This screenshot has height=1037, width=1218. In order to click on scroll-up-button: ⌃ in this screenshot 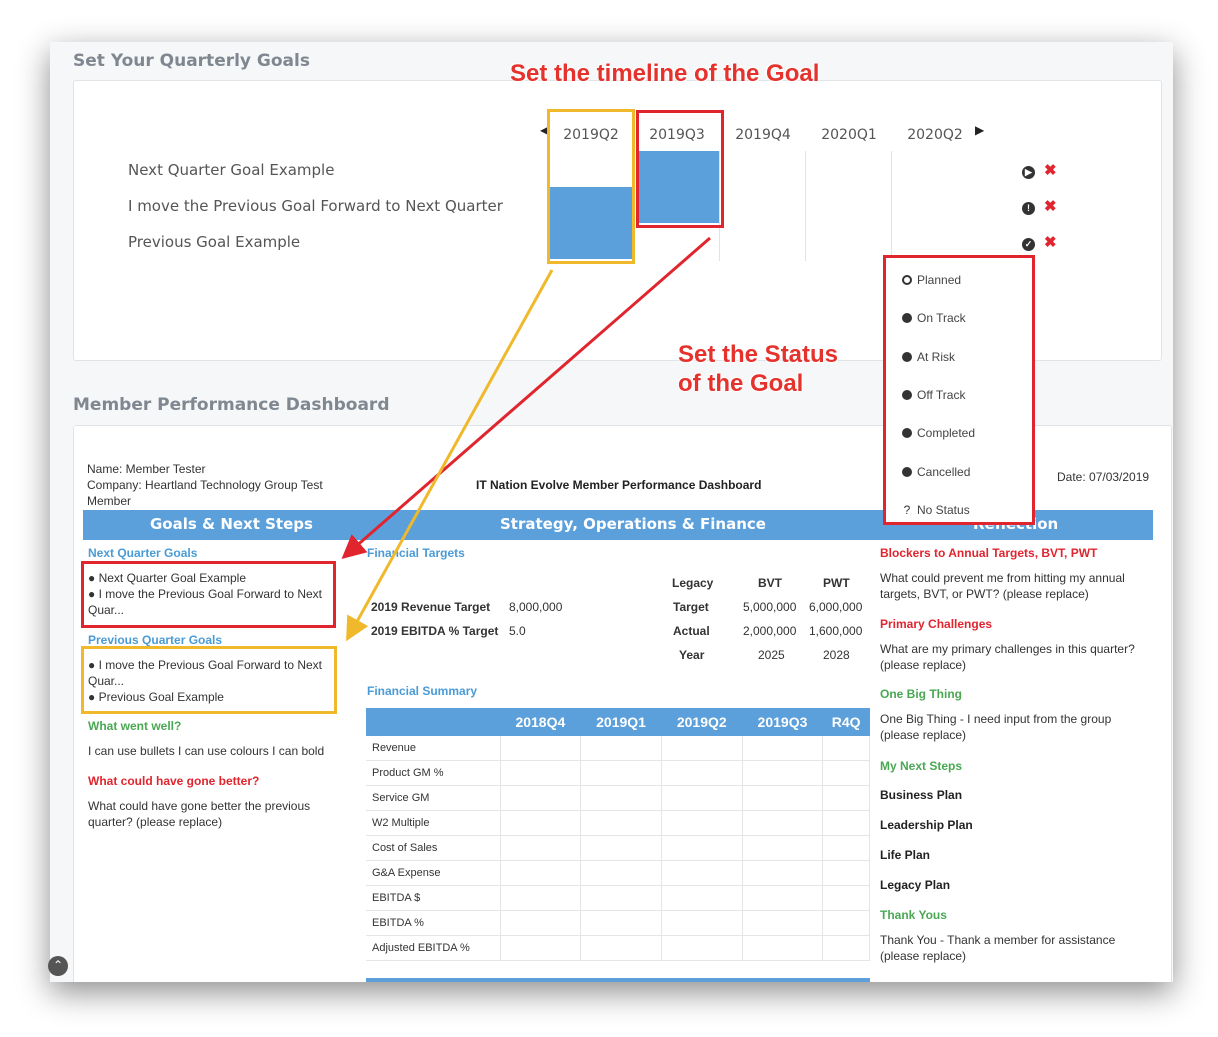, I will do `click(58, 966)`.